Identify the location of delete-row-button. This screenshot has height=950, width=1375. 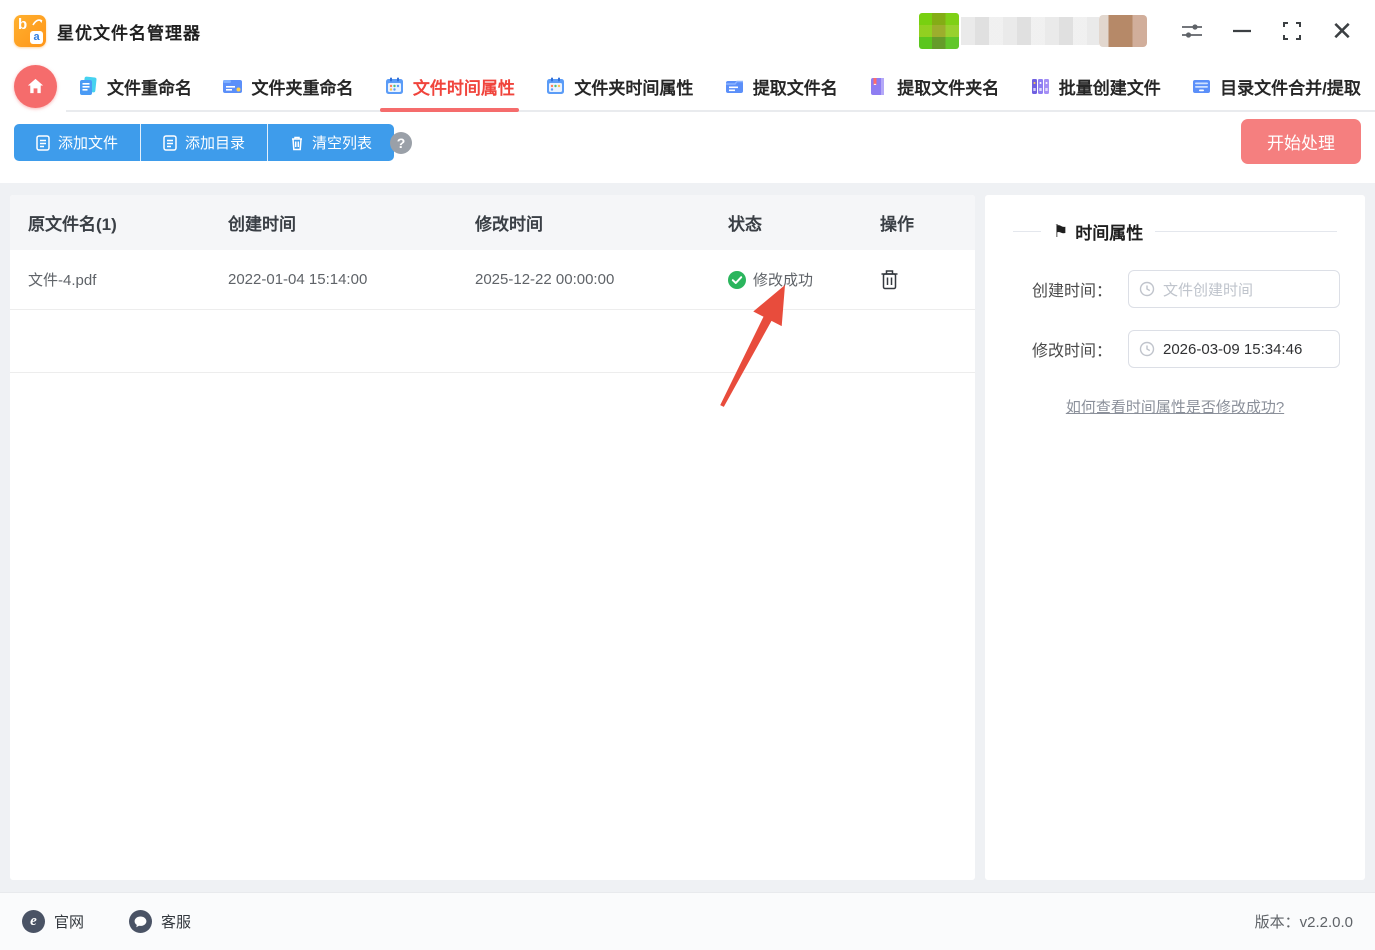
(889, 279).